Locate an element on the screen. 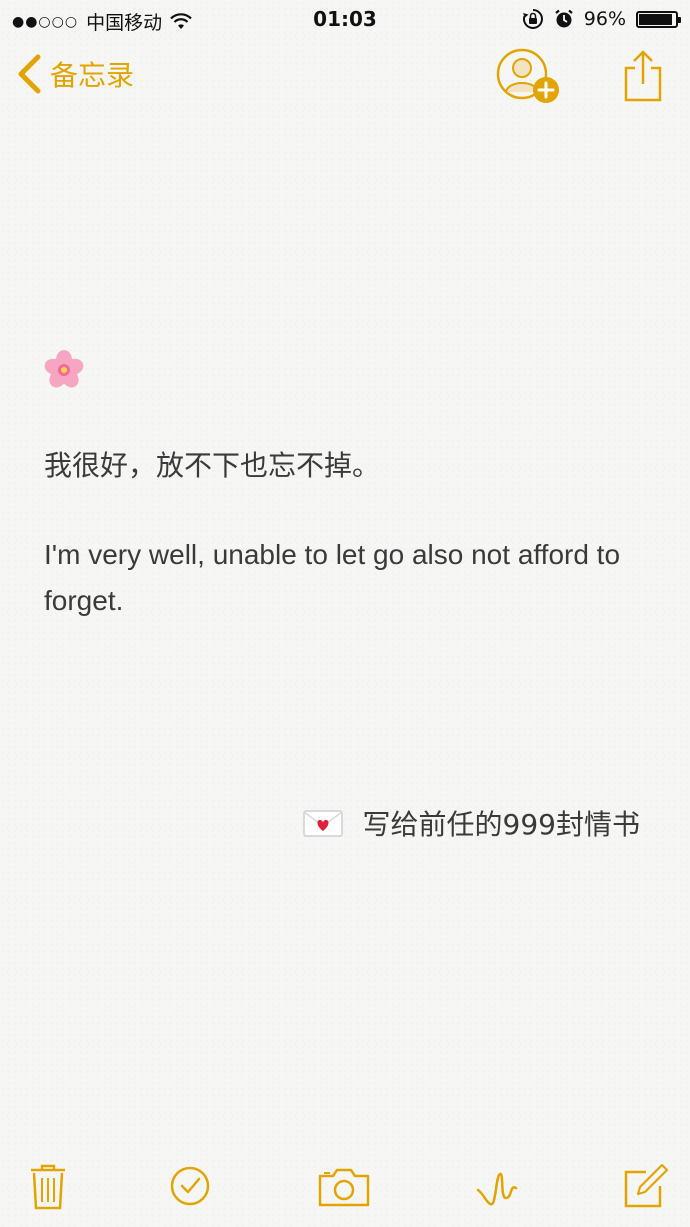 The height and width of the screenshot is (1227, 690). status-bar: ●●○○○ 中国移动 01:03 96% is located at coordinates (345, 20).